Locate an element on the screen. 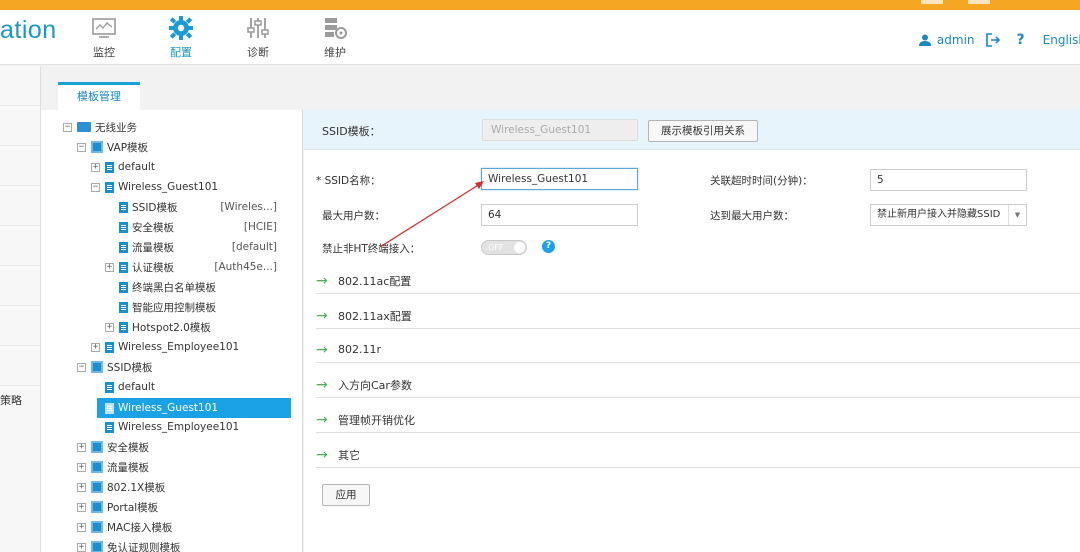 This screenshot has height=552, width=1080. template-name-field: Wireless_Guest101 is located at coordinates (560, 130).